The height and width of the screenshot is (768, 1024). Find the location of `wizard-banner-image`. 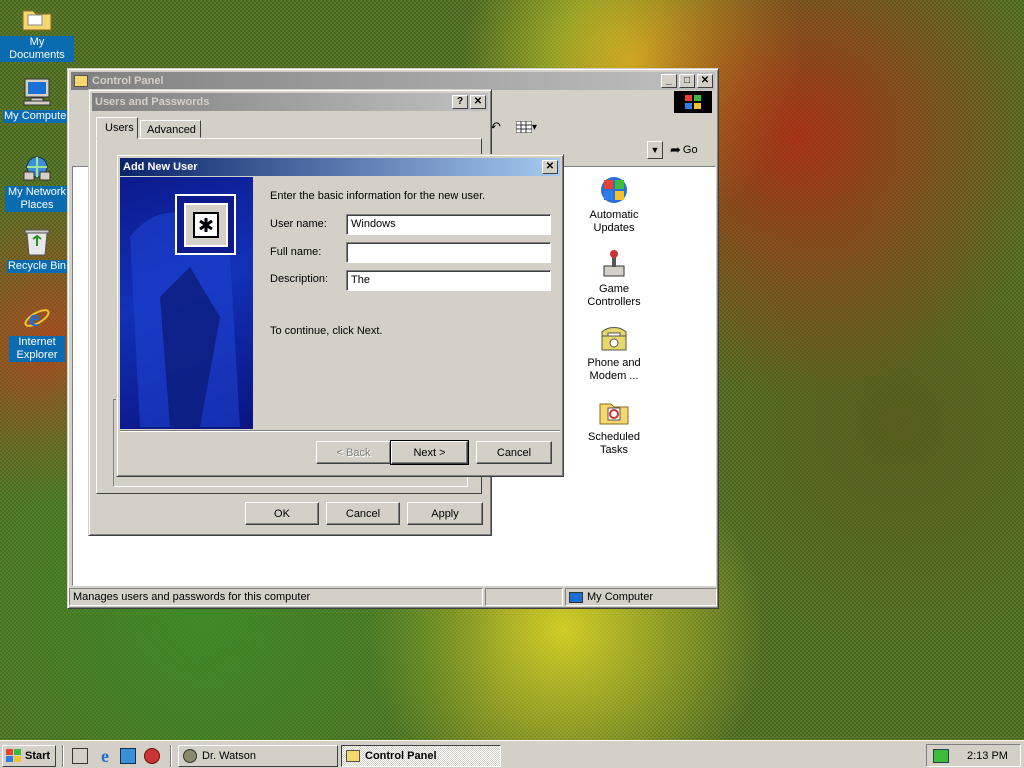

wizard-banner-image is located at coordinates (186, 303).